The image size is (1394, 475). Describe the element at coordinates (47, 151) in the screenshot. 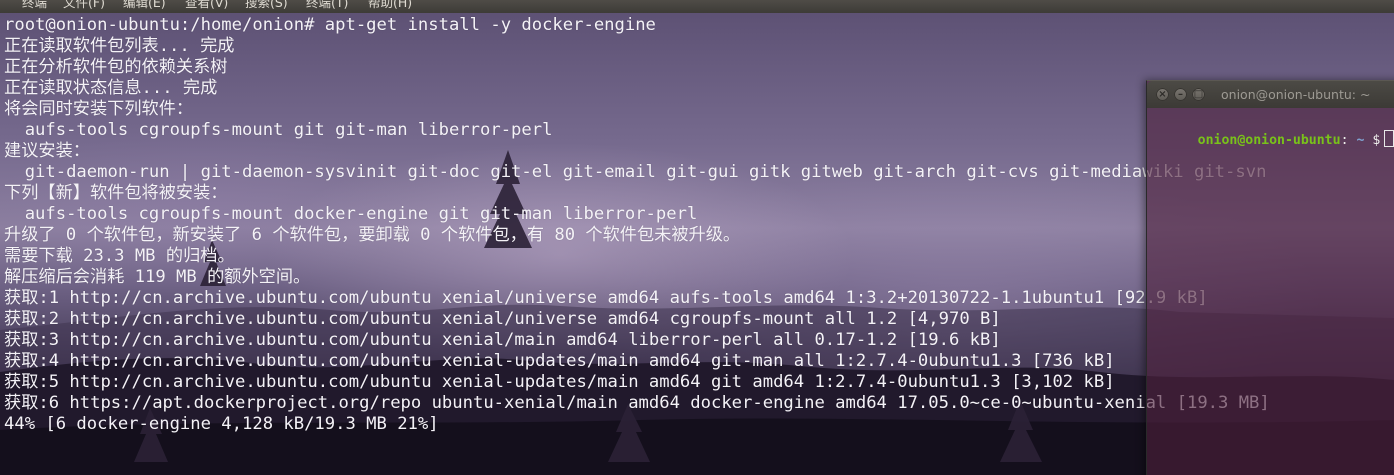

I see `terminal-line: 建议安装：` at that location.